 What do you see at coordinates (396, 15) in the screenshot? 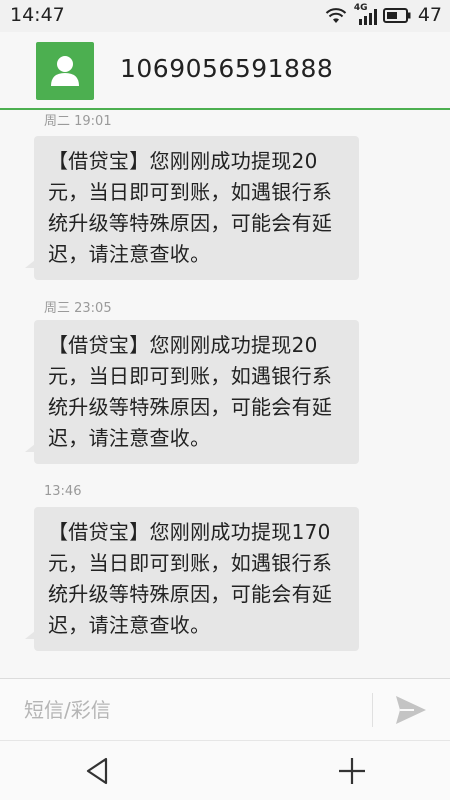
I see `battery-icon` at bounding box center [396, 15].